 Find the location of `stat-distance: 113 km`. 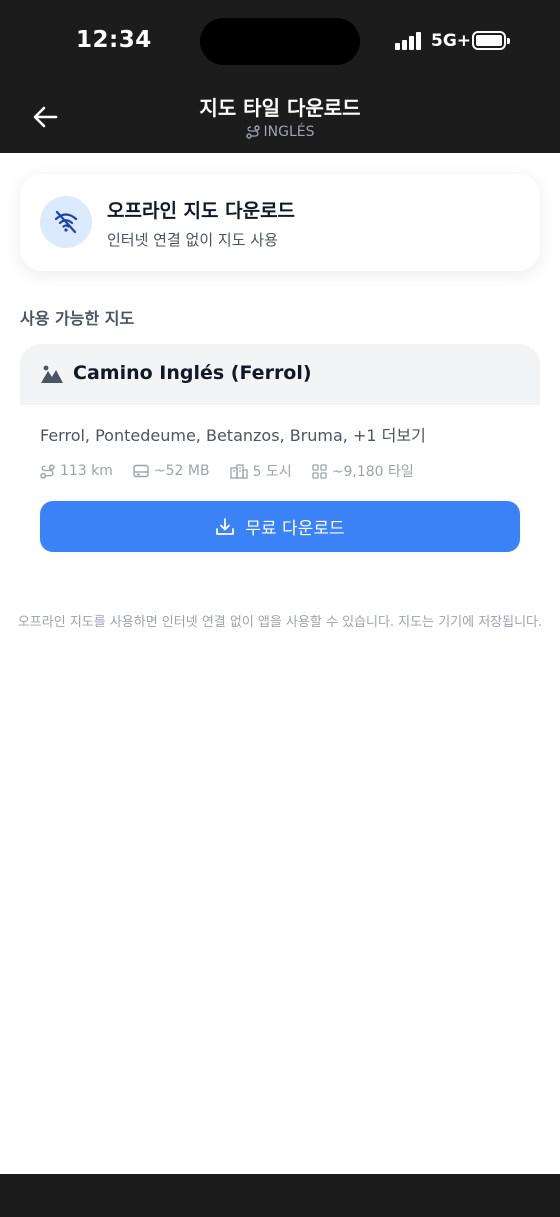

stat-distance: 113 km is located at coordinates (76, 471).